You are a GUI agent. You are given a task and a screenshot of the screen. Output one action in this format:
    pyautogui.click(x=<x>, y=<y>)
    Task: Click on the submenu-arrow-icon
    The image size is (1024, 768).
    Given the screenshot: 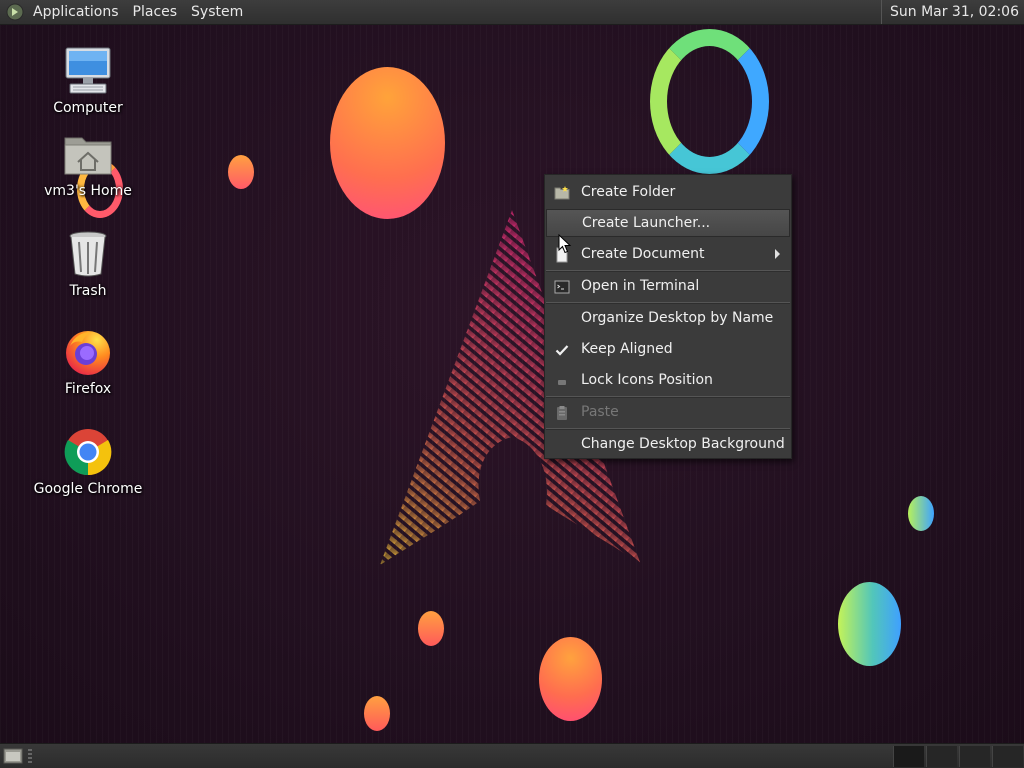 What is the action you would take?
    pyautogui.click(x=777, y=254)
    